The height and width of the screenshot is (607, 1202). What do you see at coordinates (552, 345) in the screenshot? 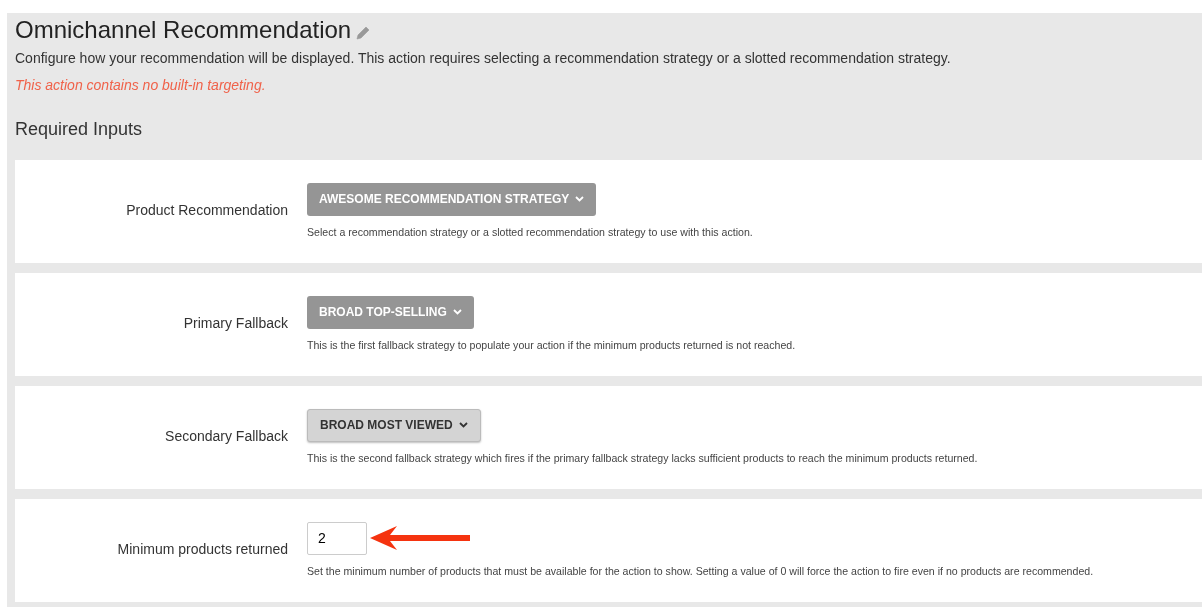
I see `help-text: This is the first fallback strategy to populate your action if the minimum products returned is not reached.` at bounding box center [552, 345].